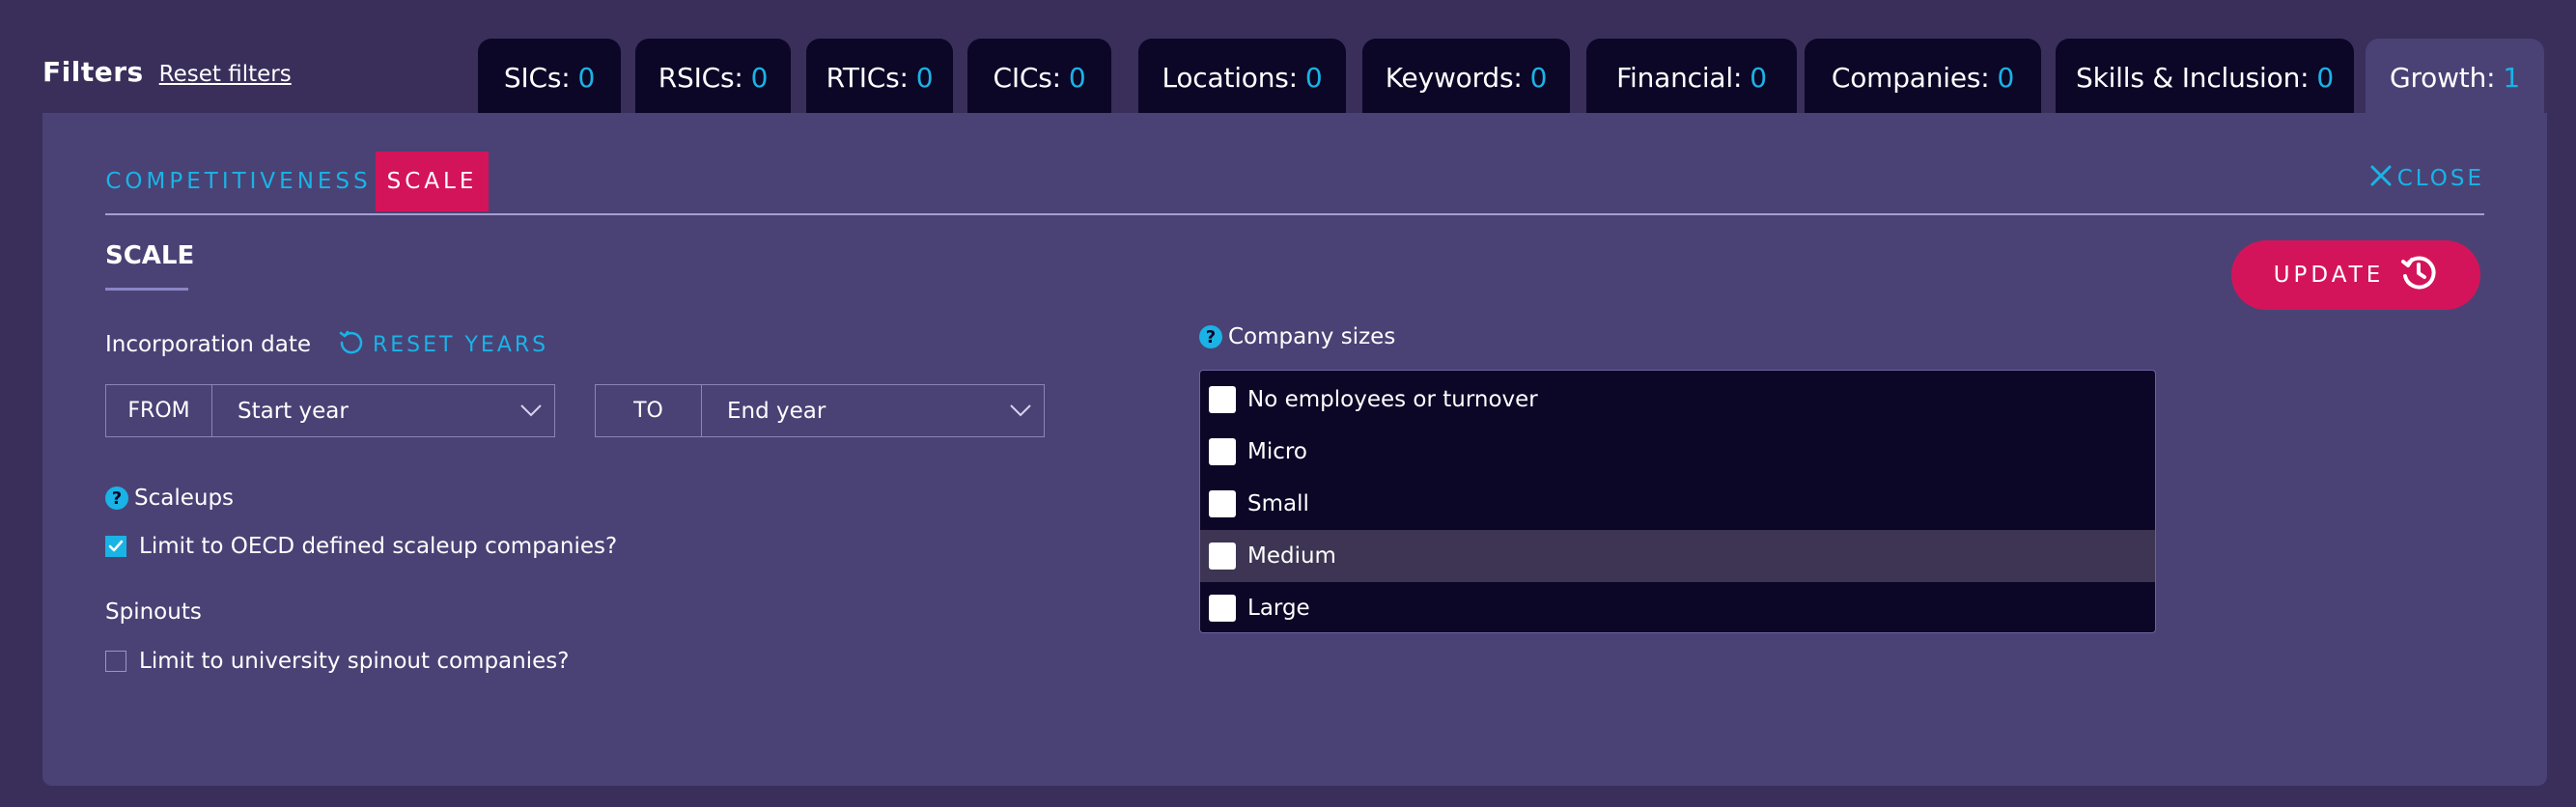 The image size is (2576, 807). What do you see at coordinates (379, 546) in the screenshot?
I see `scaleups-checkbox-label: Limit to OECD defined scaleup companies?` at bounding box center [379, 546].